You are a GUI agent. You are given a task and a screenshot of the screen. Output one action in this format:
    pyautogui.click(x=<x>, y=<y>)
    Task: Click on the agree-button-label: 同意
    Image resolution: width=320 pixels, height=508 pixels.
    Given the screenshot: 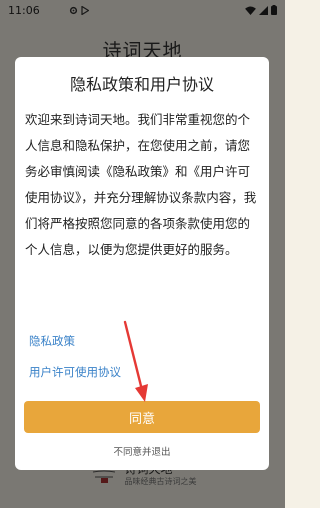 What is the action you would take?
    pyautogui.click(x=141, y=419)
    